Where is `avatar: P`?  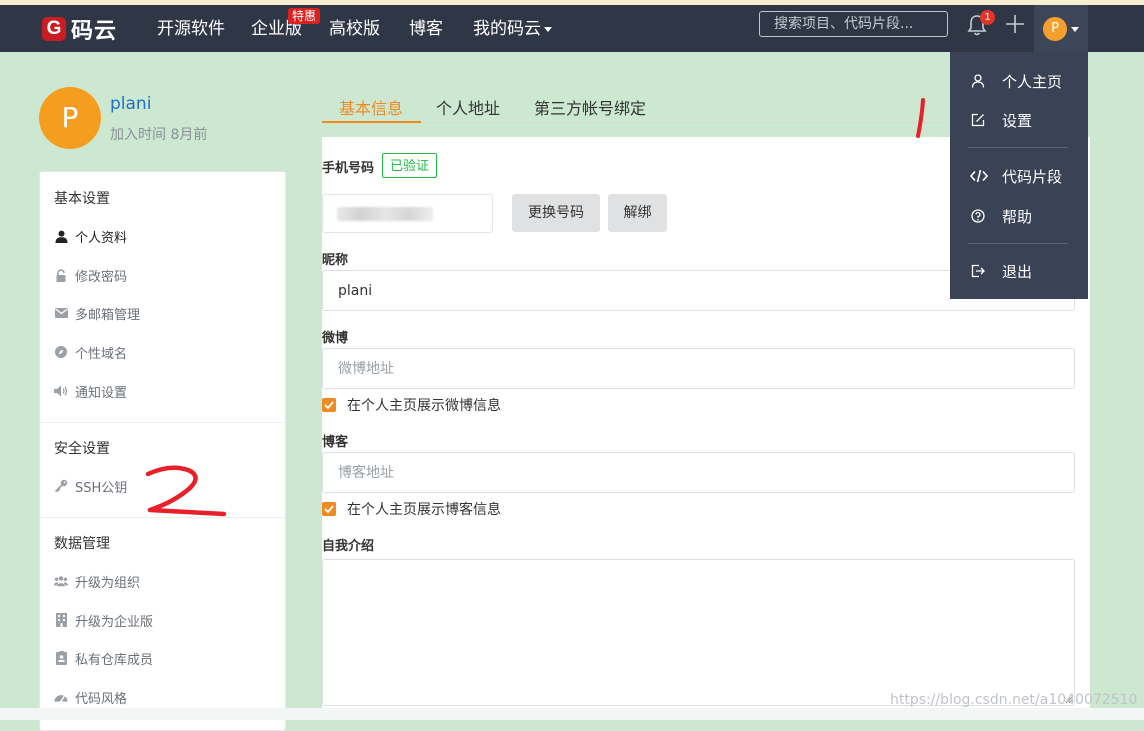 avatar: P is located at coordinates (1055, 29).